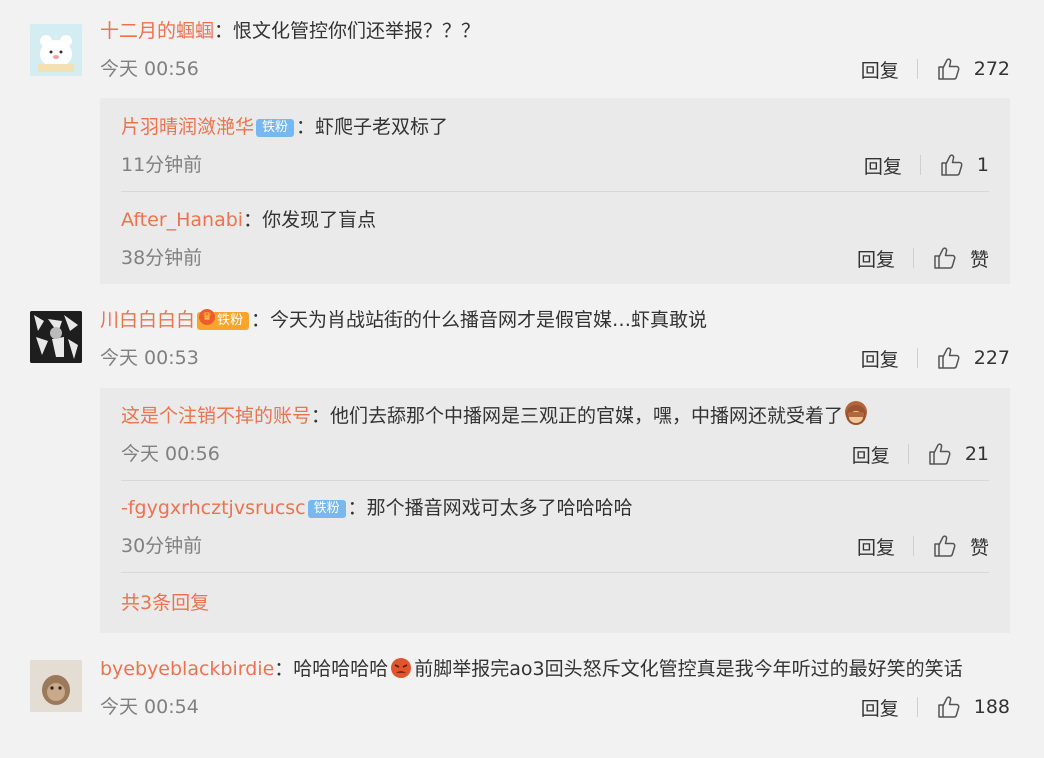  Describe the element at coordinates (157, 31) in the screenshot. I see `username-link: 十二月的蝈蝈` at that location.